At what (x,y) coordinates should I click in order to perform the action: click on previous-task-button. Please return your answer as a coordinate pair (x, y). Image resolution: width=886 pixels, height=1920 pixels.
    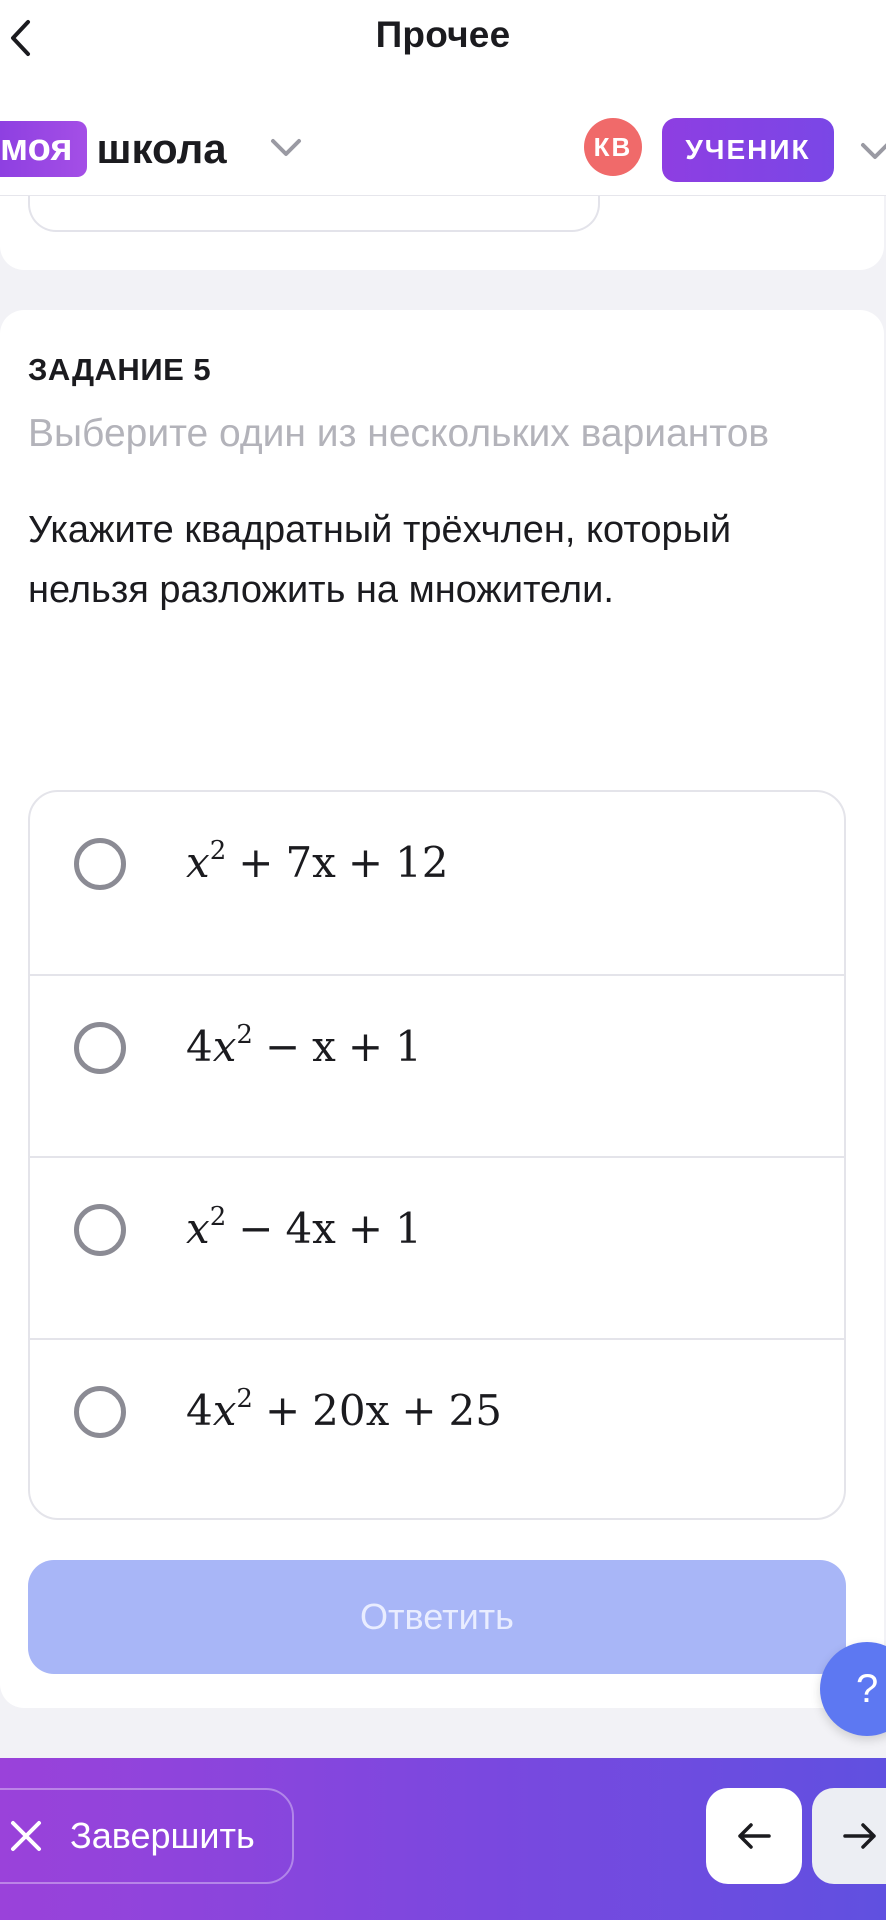
    Looking at the image, I should click on (754, 1836).